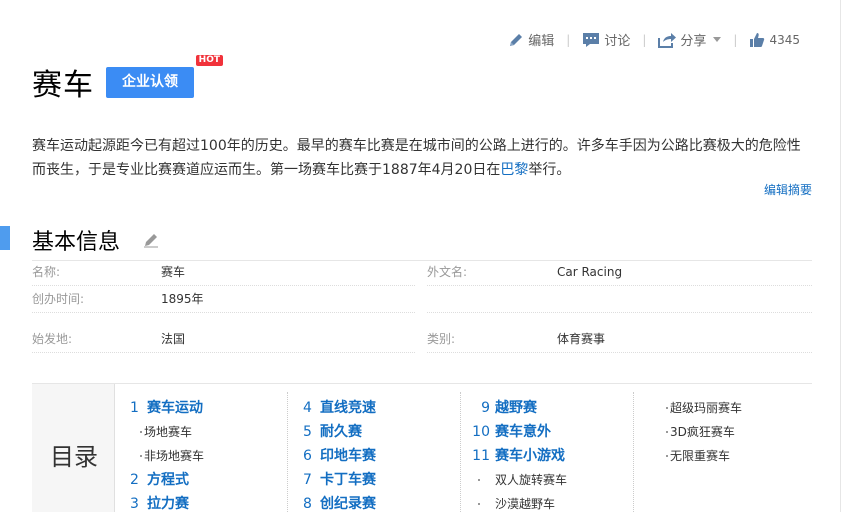  I want to click on catalog-subitem: 3D疯狂赛车, so click(699, 432).